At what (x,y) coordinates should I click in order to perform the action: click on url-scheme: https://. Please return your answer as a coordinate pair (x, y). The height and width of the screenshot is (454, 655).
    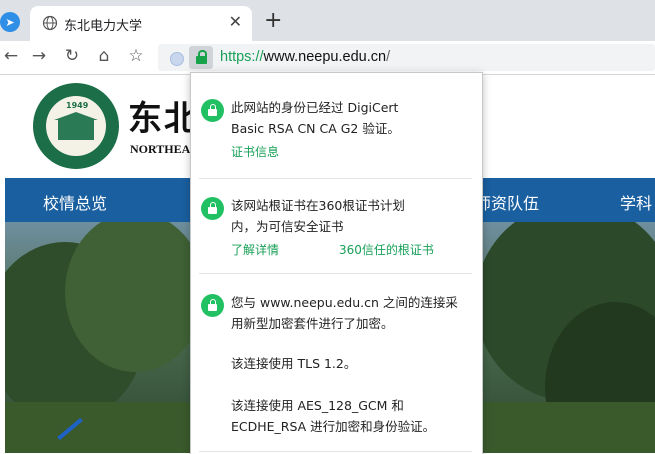
    Looking at the image, I should click on (242, 57).